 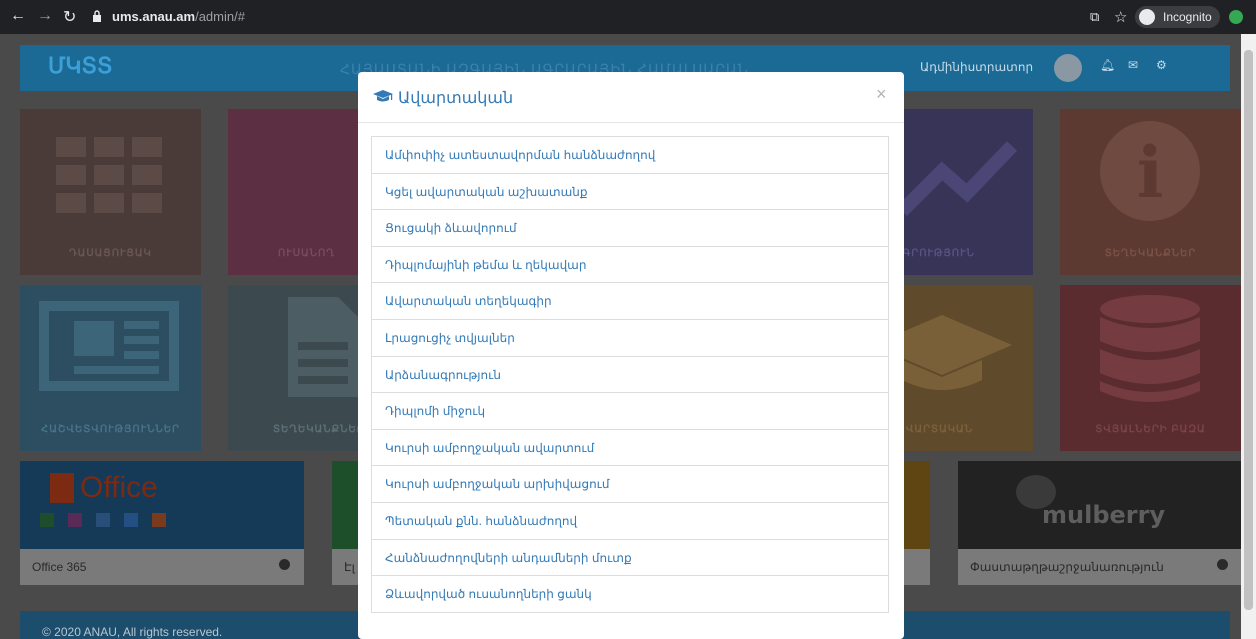 What do you see at coordinates (1147, 17) in the screenshot?
I see `incognito-icon` at bounding box center [1147, 17].